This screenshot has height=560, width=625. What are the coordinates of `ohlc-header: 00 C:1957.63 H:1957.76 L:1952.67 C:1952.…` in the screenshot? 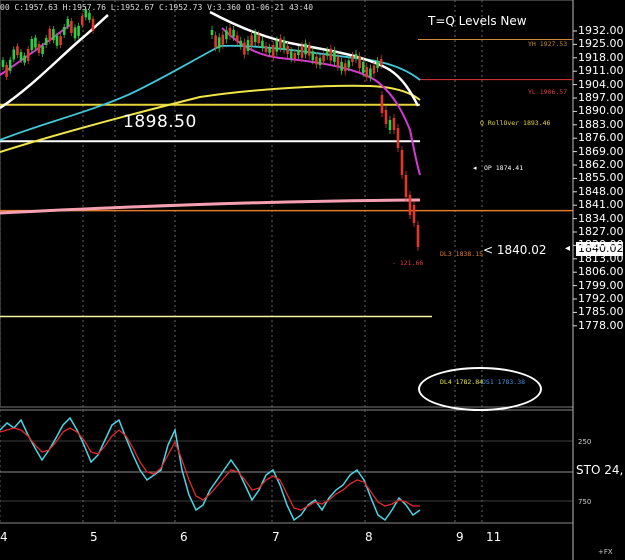 It's located at (157, 7).